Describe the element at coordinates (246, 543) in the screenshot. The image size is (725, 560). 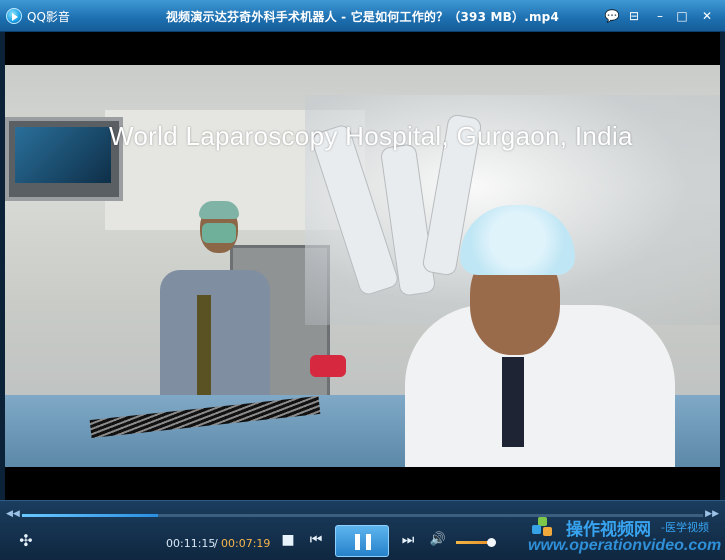
I see `time-remaining: 00:07:19` at that location.